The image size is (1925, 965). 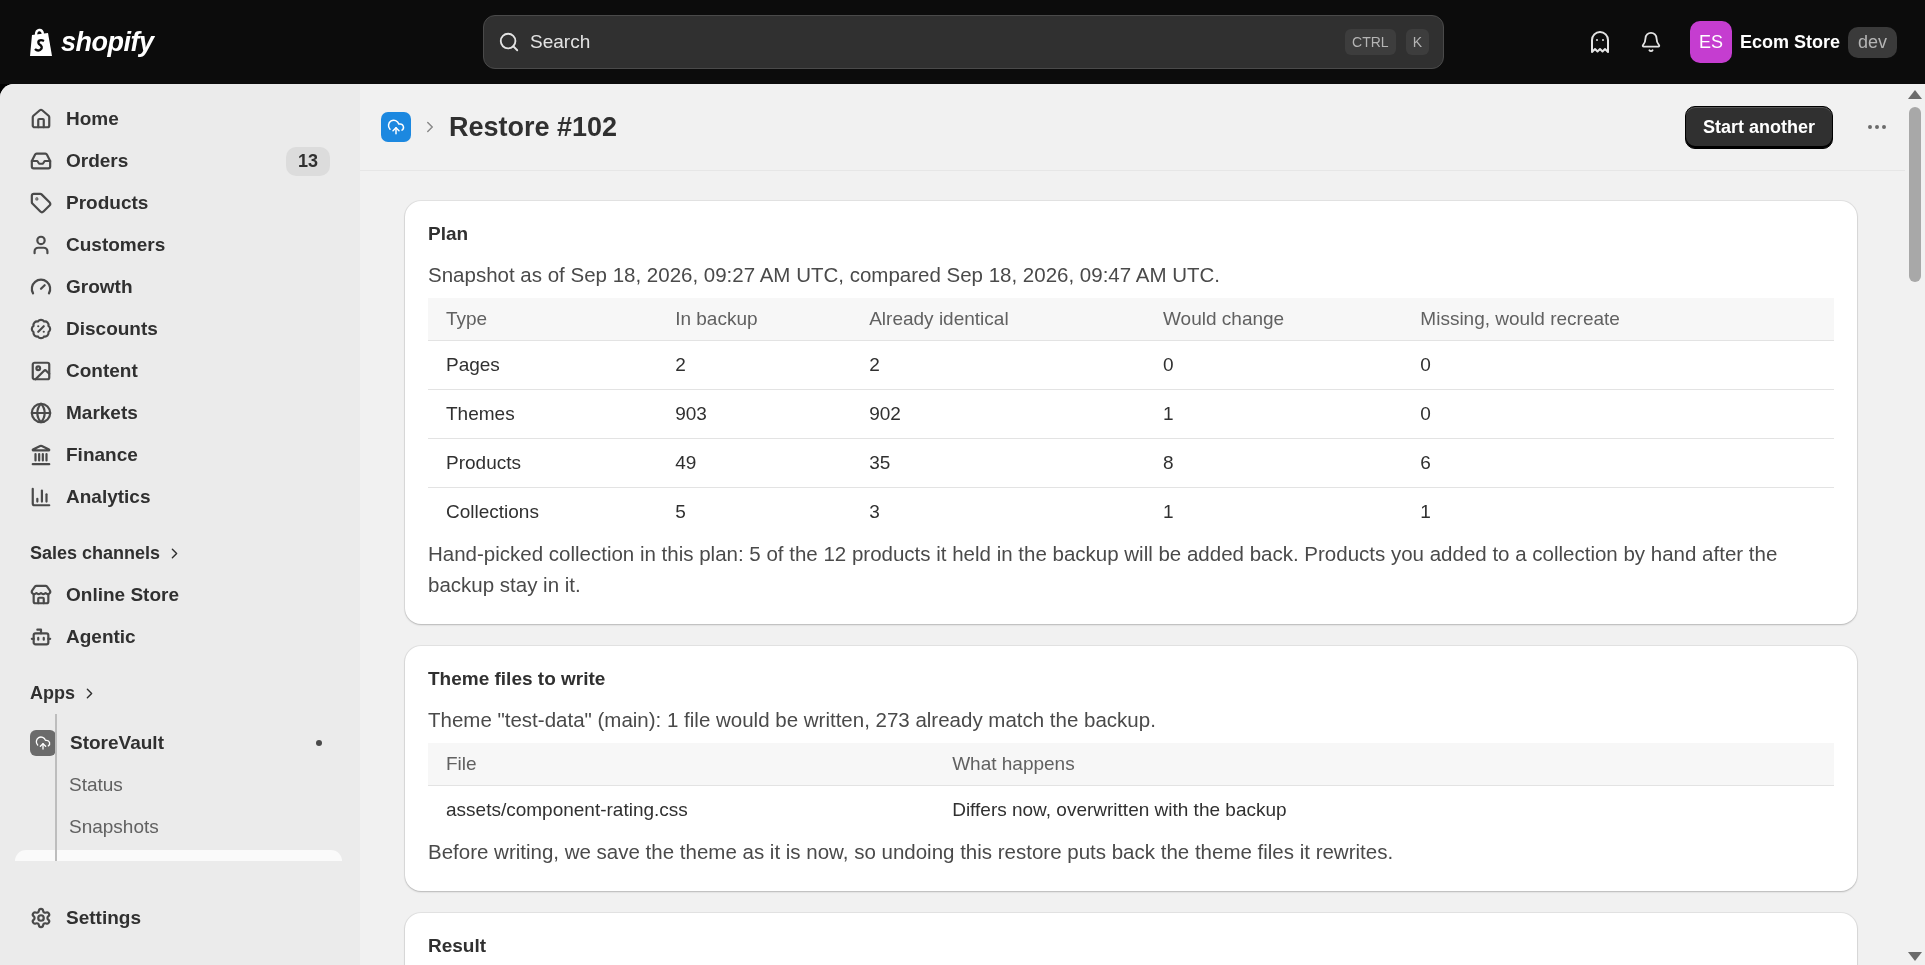 I want to click on keyboard-key: K, so click(x=1417, y=42).